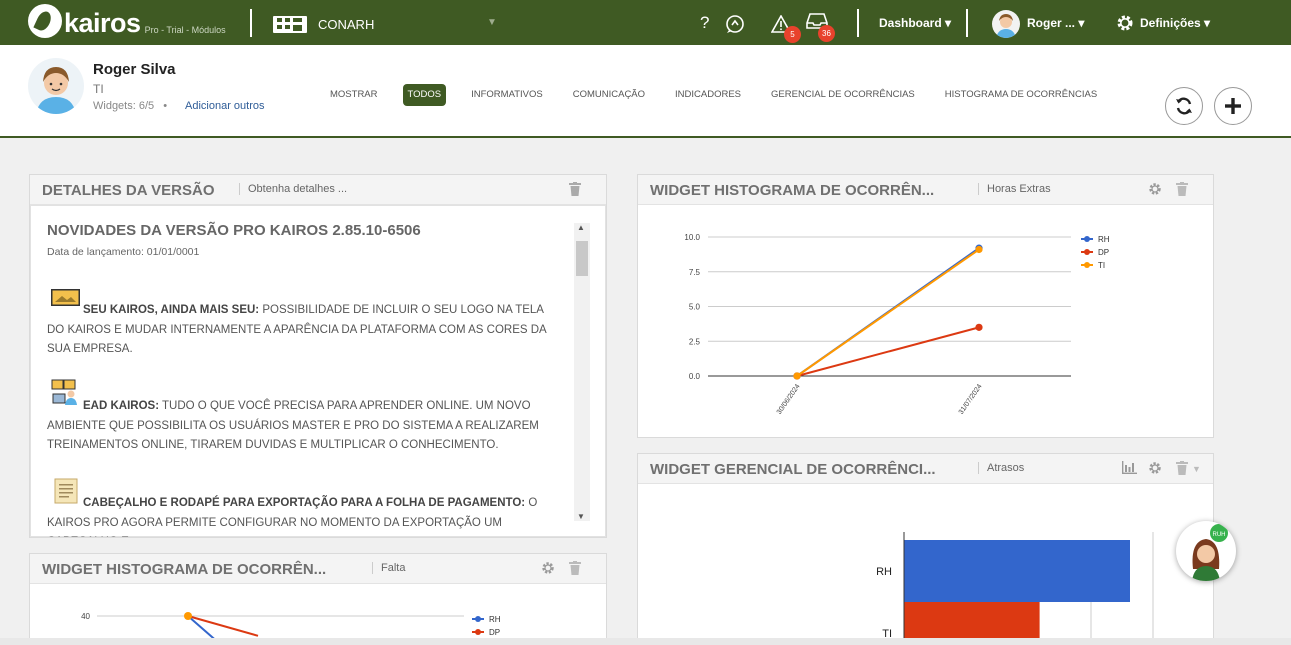 The width and height of the screenshot is (1291, 645). What do you see at coordinates (424, 95) in the screenshot?
I see `tab-todos: TODOS` at bounding box center [424, 95].